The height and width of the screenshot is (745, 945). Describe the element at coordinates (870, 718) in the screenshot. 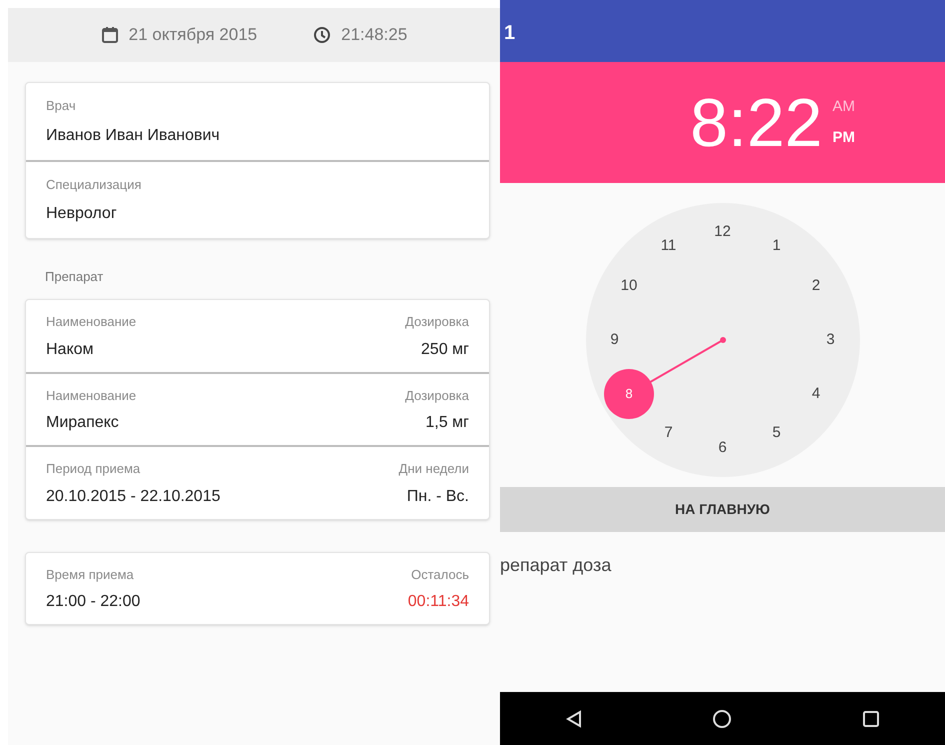

I see `overview-icon` at that location.